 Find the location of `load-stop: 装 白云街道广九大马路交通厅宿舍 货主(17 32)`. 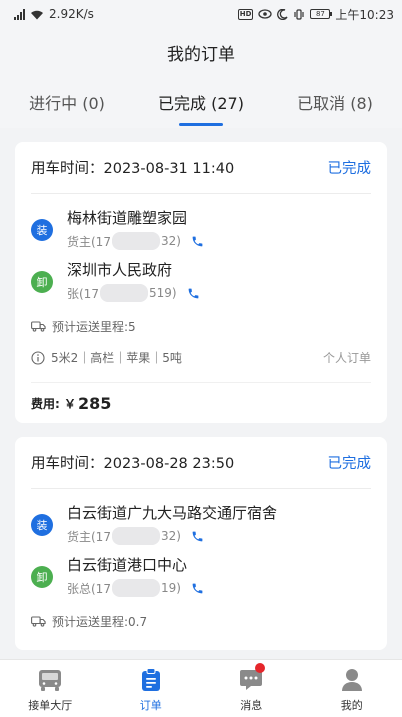

load-stop: 装 白云街道广九大马路交通厅宿舍 货主(17 32) is located at coordinates (201, 517).